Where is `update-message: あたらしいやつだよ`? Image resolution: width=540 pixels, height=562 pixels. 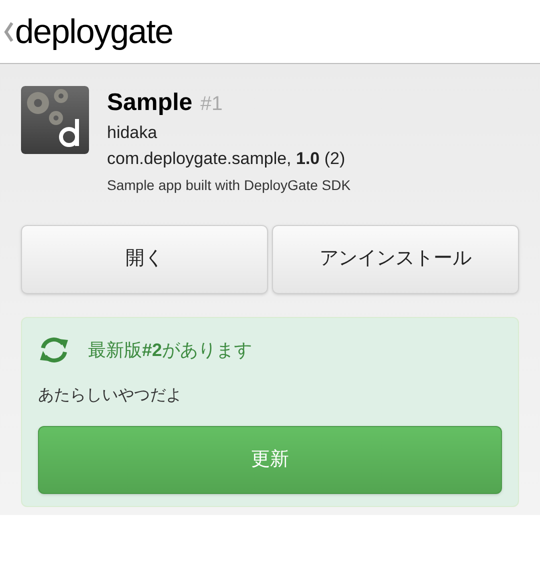
update-message: あたらしいやつだよ is located at coordinates (110, 396).